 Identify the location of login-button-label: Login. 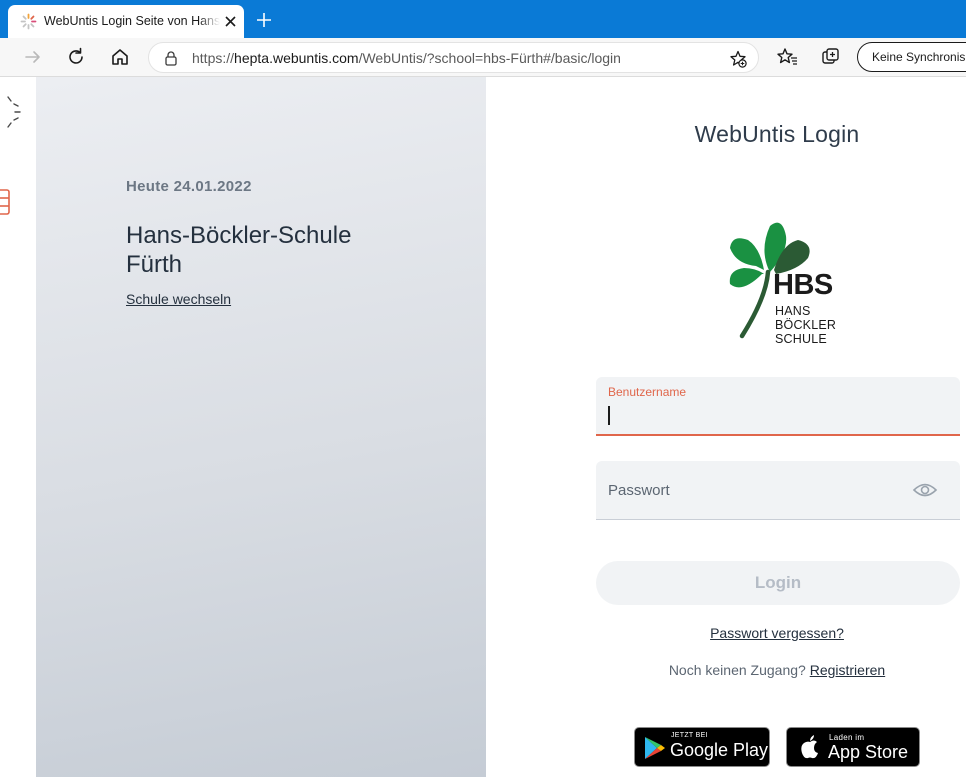
(778, 582).